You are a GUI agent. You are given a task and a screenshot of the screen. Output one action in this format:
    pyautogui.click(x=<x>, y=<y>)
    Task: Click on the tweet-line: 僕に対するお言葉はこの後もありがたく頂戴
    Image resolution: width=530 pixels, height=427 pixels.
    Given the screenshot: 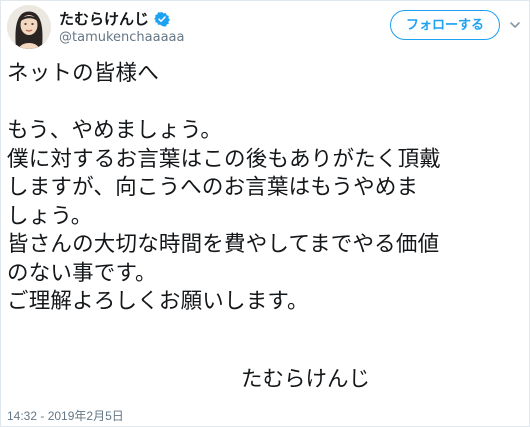 What is the action you would take?
    pyautogui.click(x=224, y=159)
    